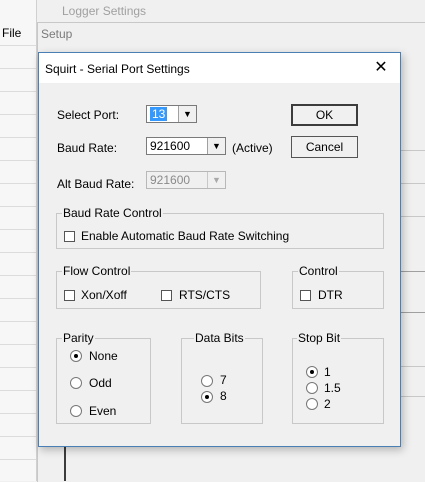 The height and width of the screenshot is (482, 425). I want to click on parity-none-label: None, so click(103, 356).